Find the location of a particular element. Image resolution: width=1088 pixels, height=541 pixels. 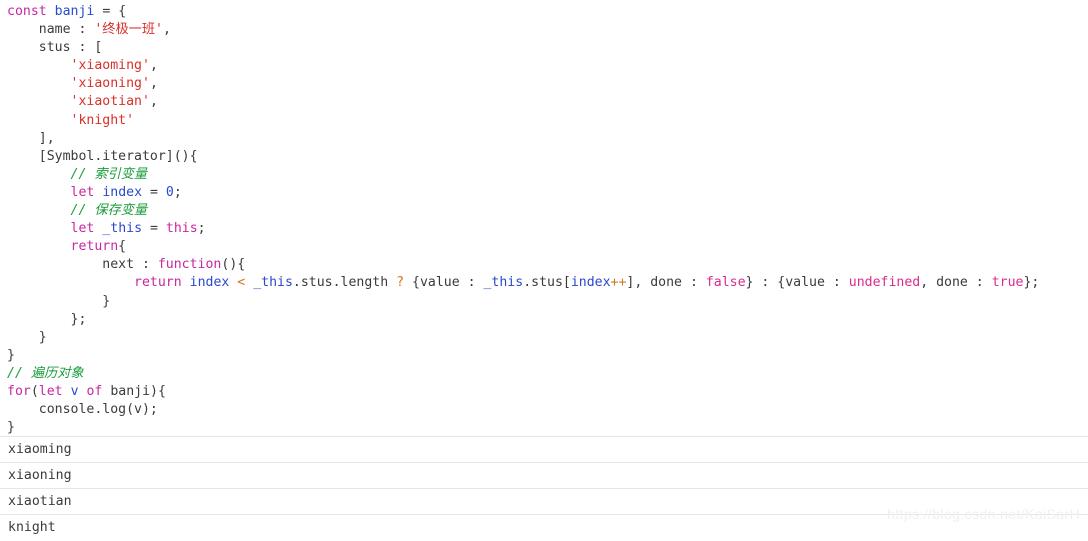

code-token-cmt: // 索引变量 is located at coordinates (109, 174).